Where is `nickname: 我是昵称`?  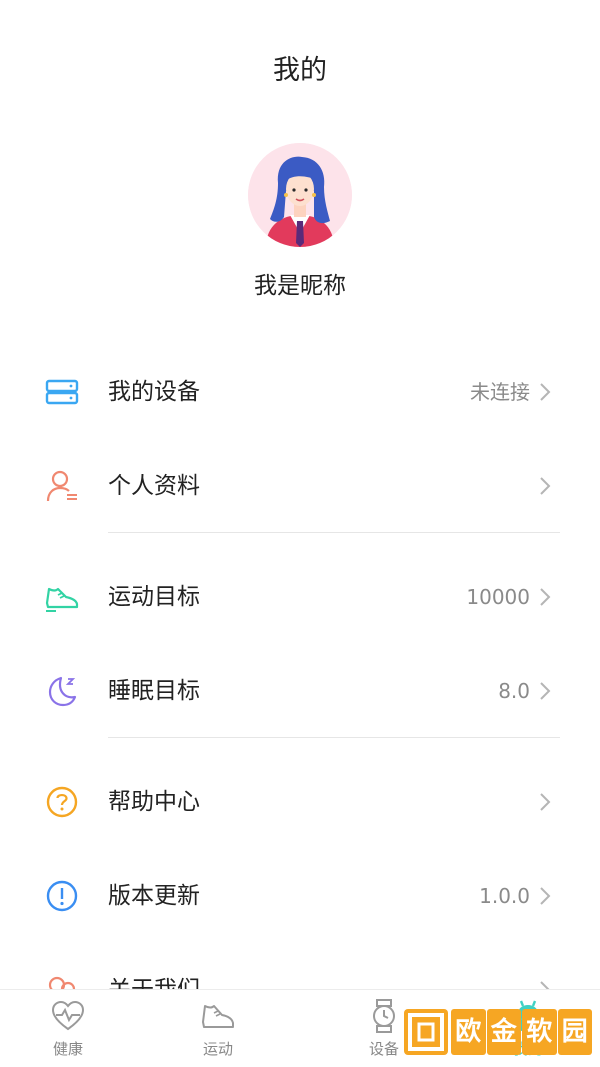 nickname: 我是昵称 is located at coordinates (300, 283).